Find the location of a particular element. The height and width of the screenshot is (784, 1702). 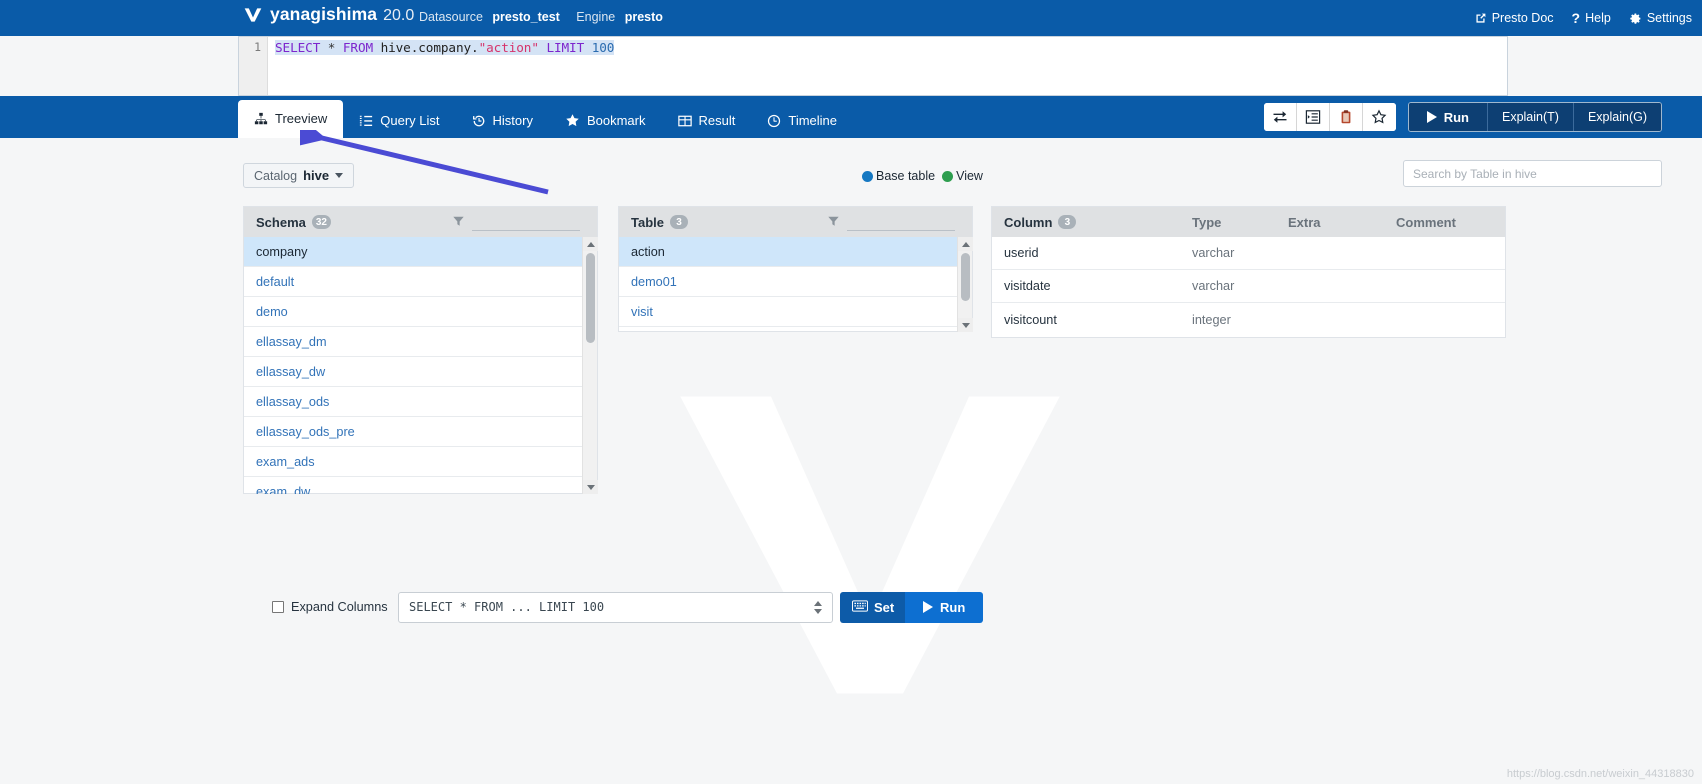

settings-link: Settings is located at coordinates (1660, 18).